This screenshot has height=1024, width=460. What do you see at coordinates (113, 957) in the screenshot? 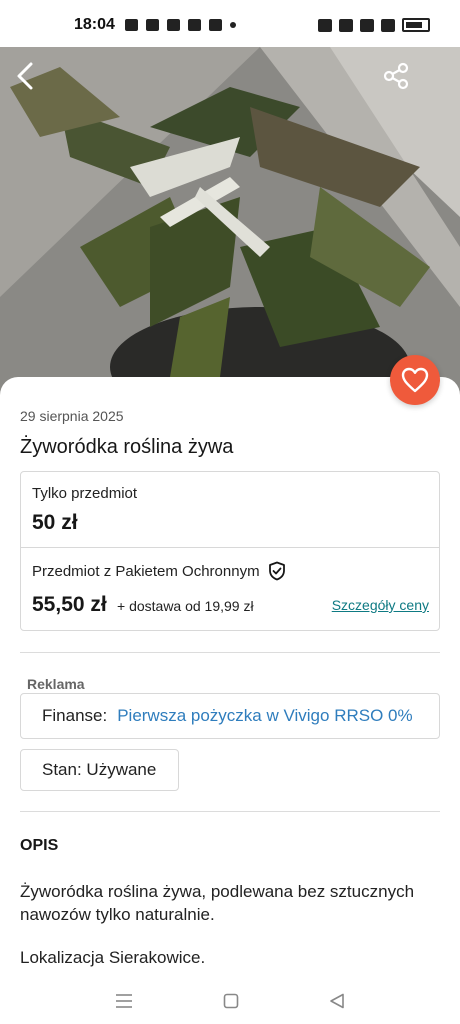
I see `description-location: Lokalizacja Sierakowice.` at bounding box center [113, 957].